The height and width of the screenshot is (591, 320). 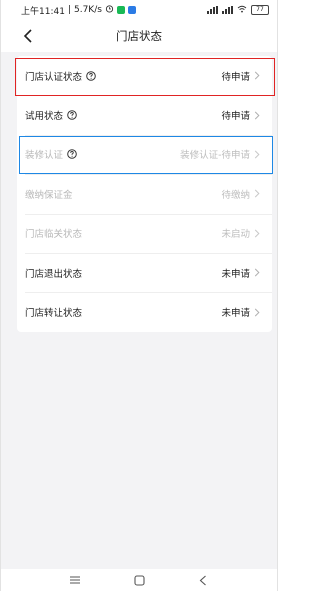 I want to click on app-notification-icon, so click(x=131, y=10).